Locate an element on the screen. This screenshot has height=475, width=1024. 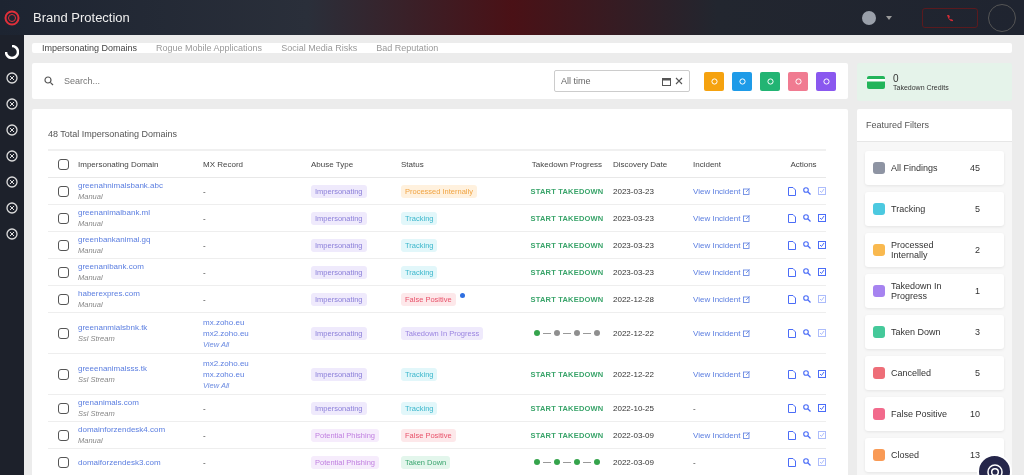
tab: Bad Reputation is located at coordinates (407, 48).